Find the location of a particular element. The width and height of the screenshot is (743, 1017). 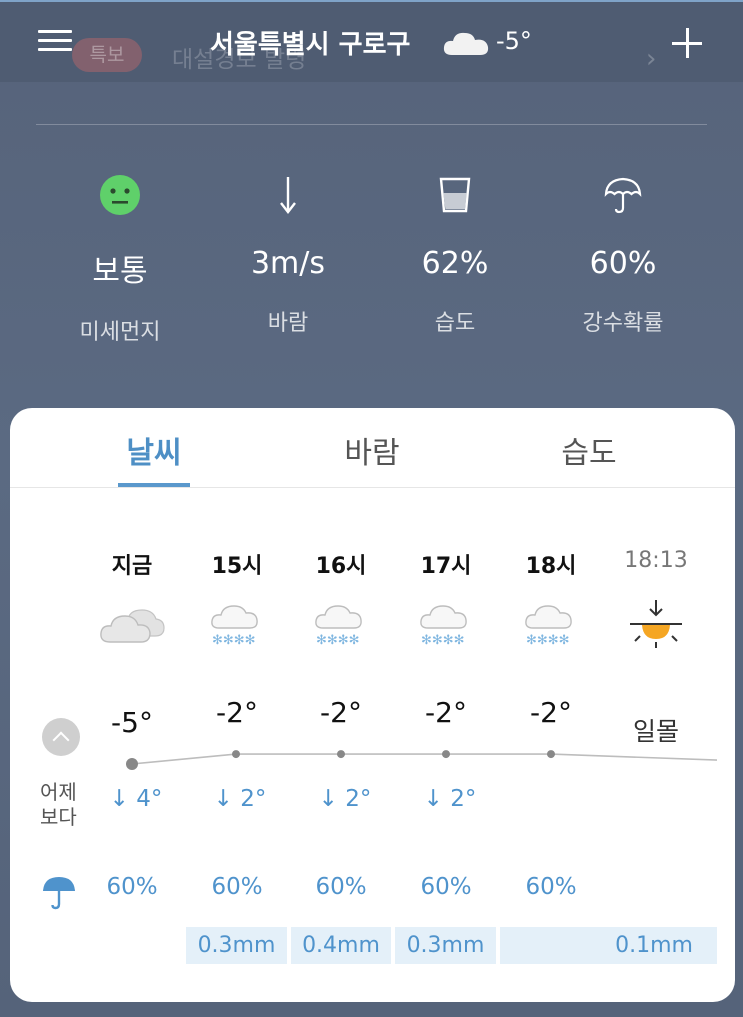

neutral-face-icon is located at coordinates (120, 195).